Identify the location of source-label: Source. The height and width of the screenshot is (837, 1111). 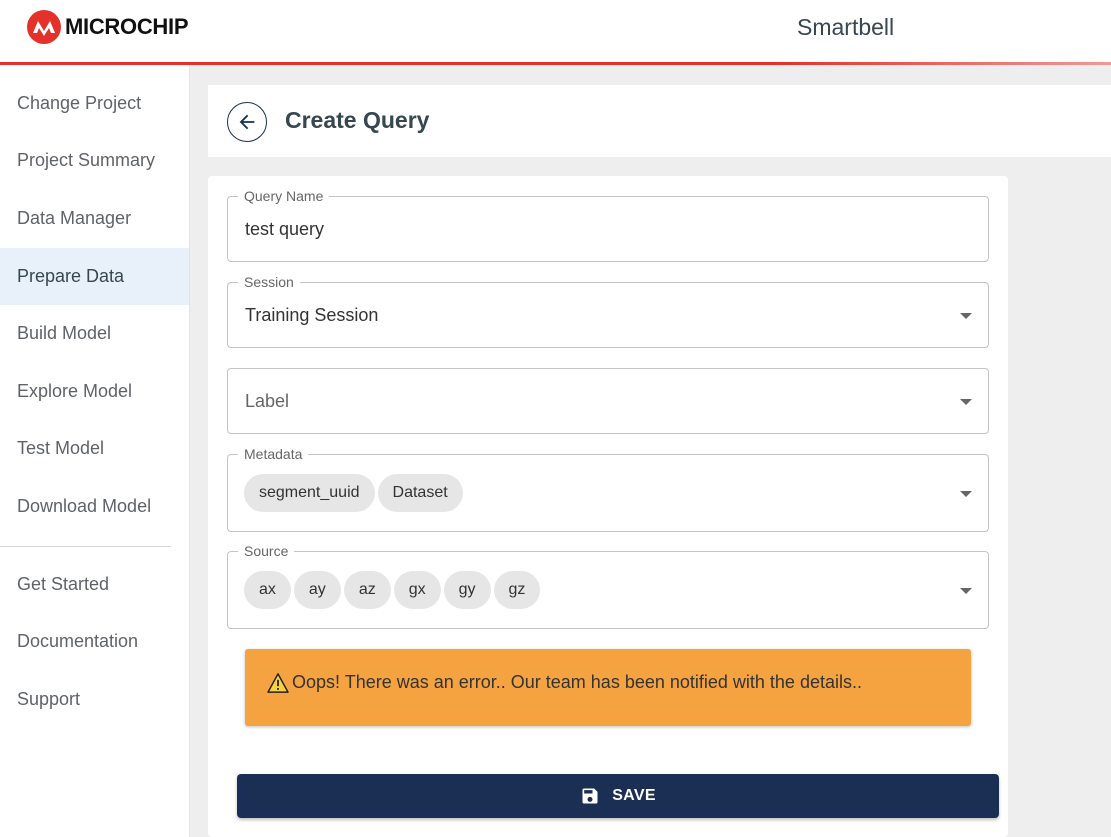
(266, 551).